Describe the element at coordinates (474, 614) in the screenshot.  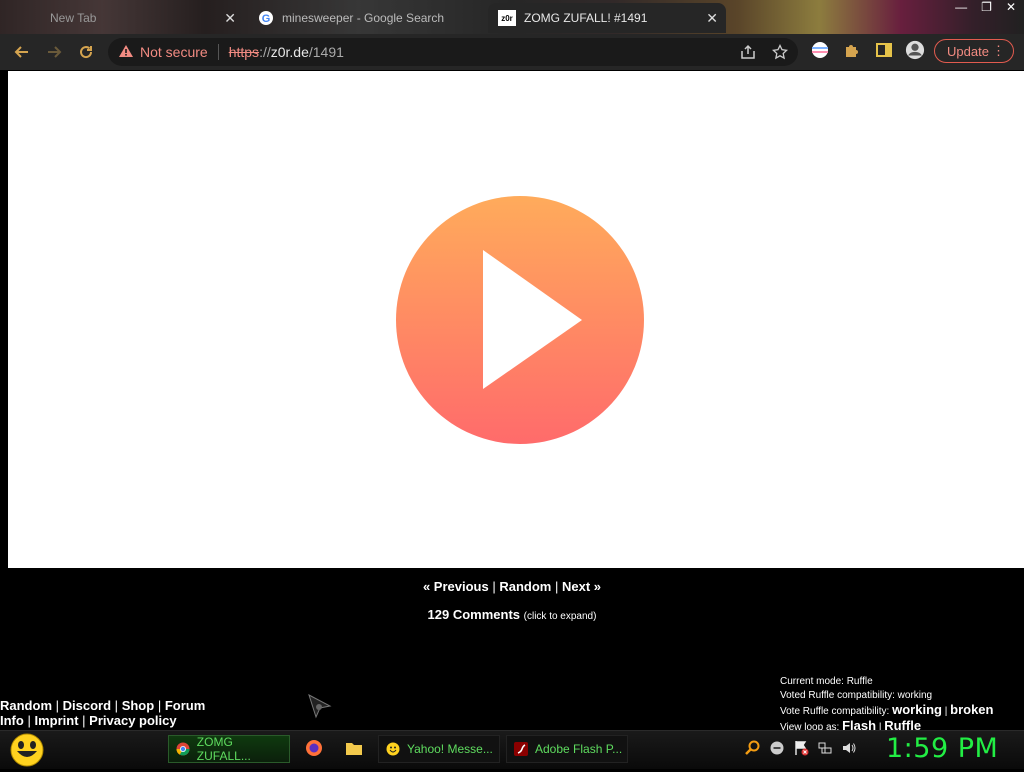
I see `comments-count: 129 Comments` at that location.